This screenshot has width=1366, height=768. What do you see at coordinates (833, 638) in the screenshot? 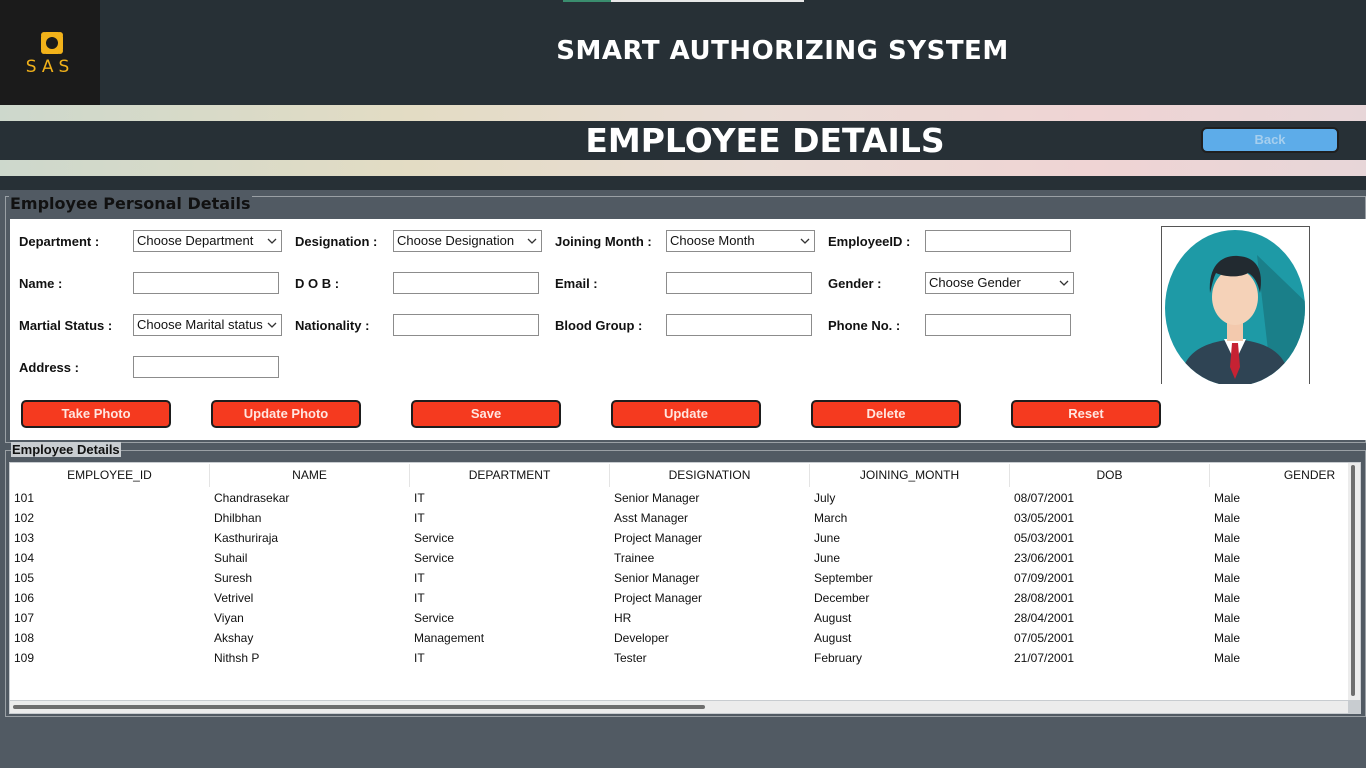
I see `table-cell: August` at bounding box center [833, 638].